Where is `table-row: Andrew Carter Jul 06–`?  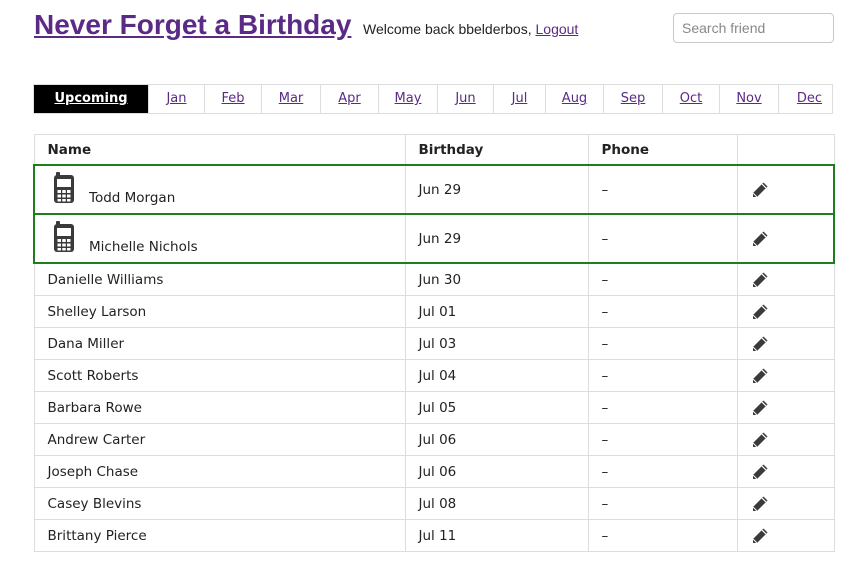 table-row: Andrew Carter Jul 06– is located at coordinates (434, 439).